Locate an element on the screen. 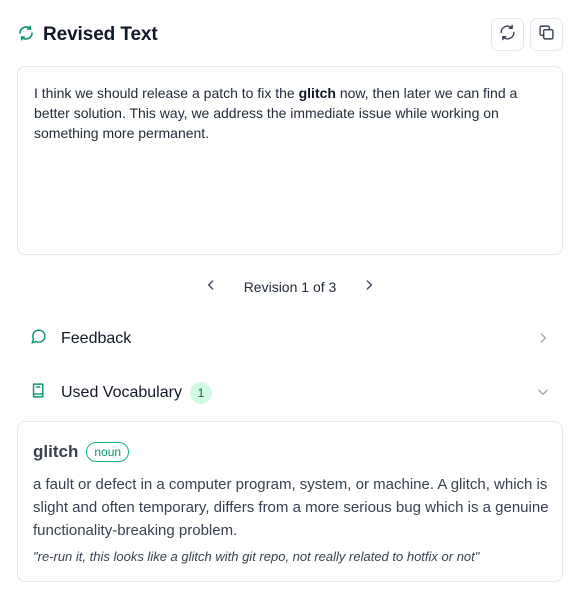 This screenshot has width=580, height=600. copy-icon is located at coordinates (546, 35).